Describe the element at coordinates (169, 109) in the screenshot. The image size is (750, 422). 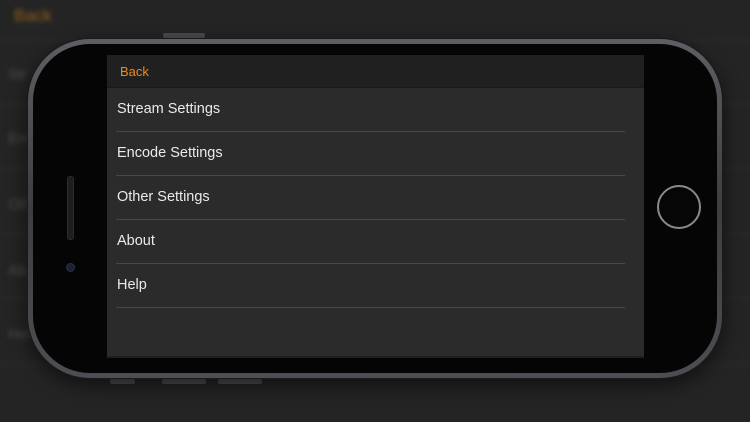
I see `menu-item-label: Stream Settings` at that location.